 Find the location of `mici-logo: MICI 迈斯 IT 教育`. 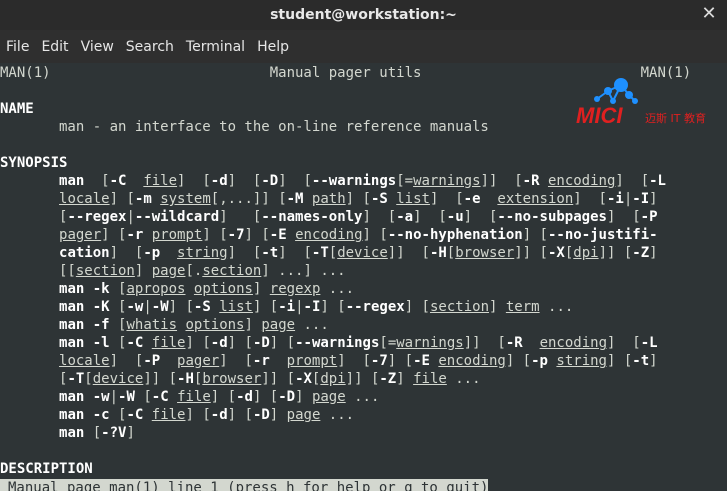

mici-logo: MICI 迈斯 IT 教育 is located at coordinates (641, 103).